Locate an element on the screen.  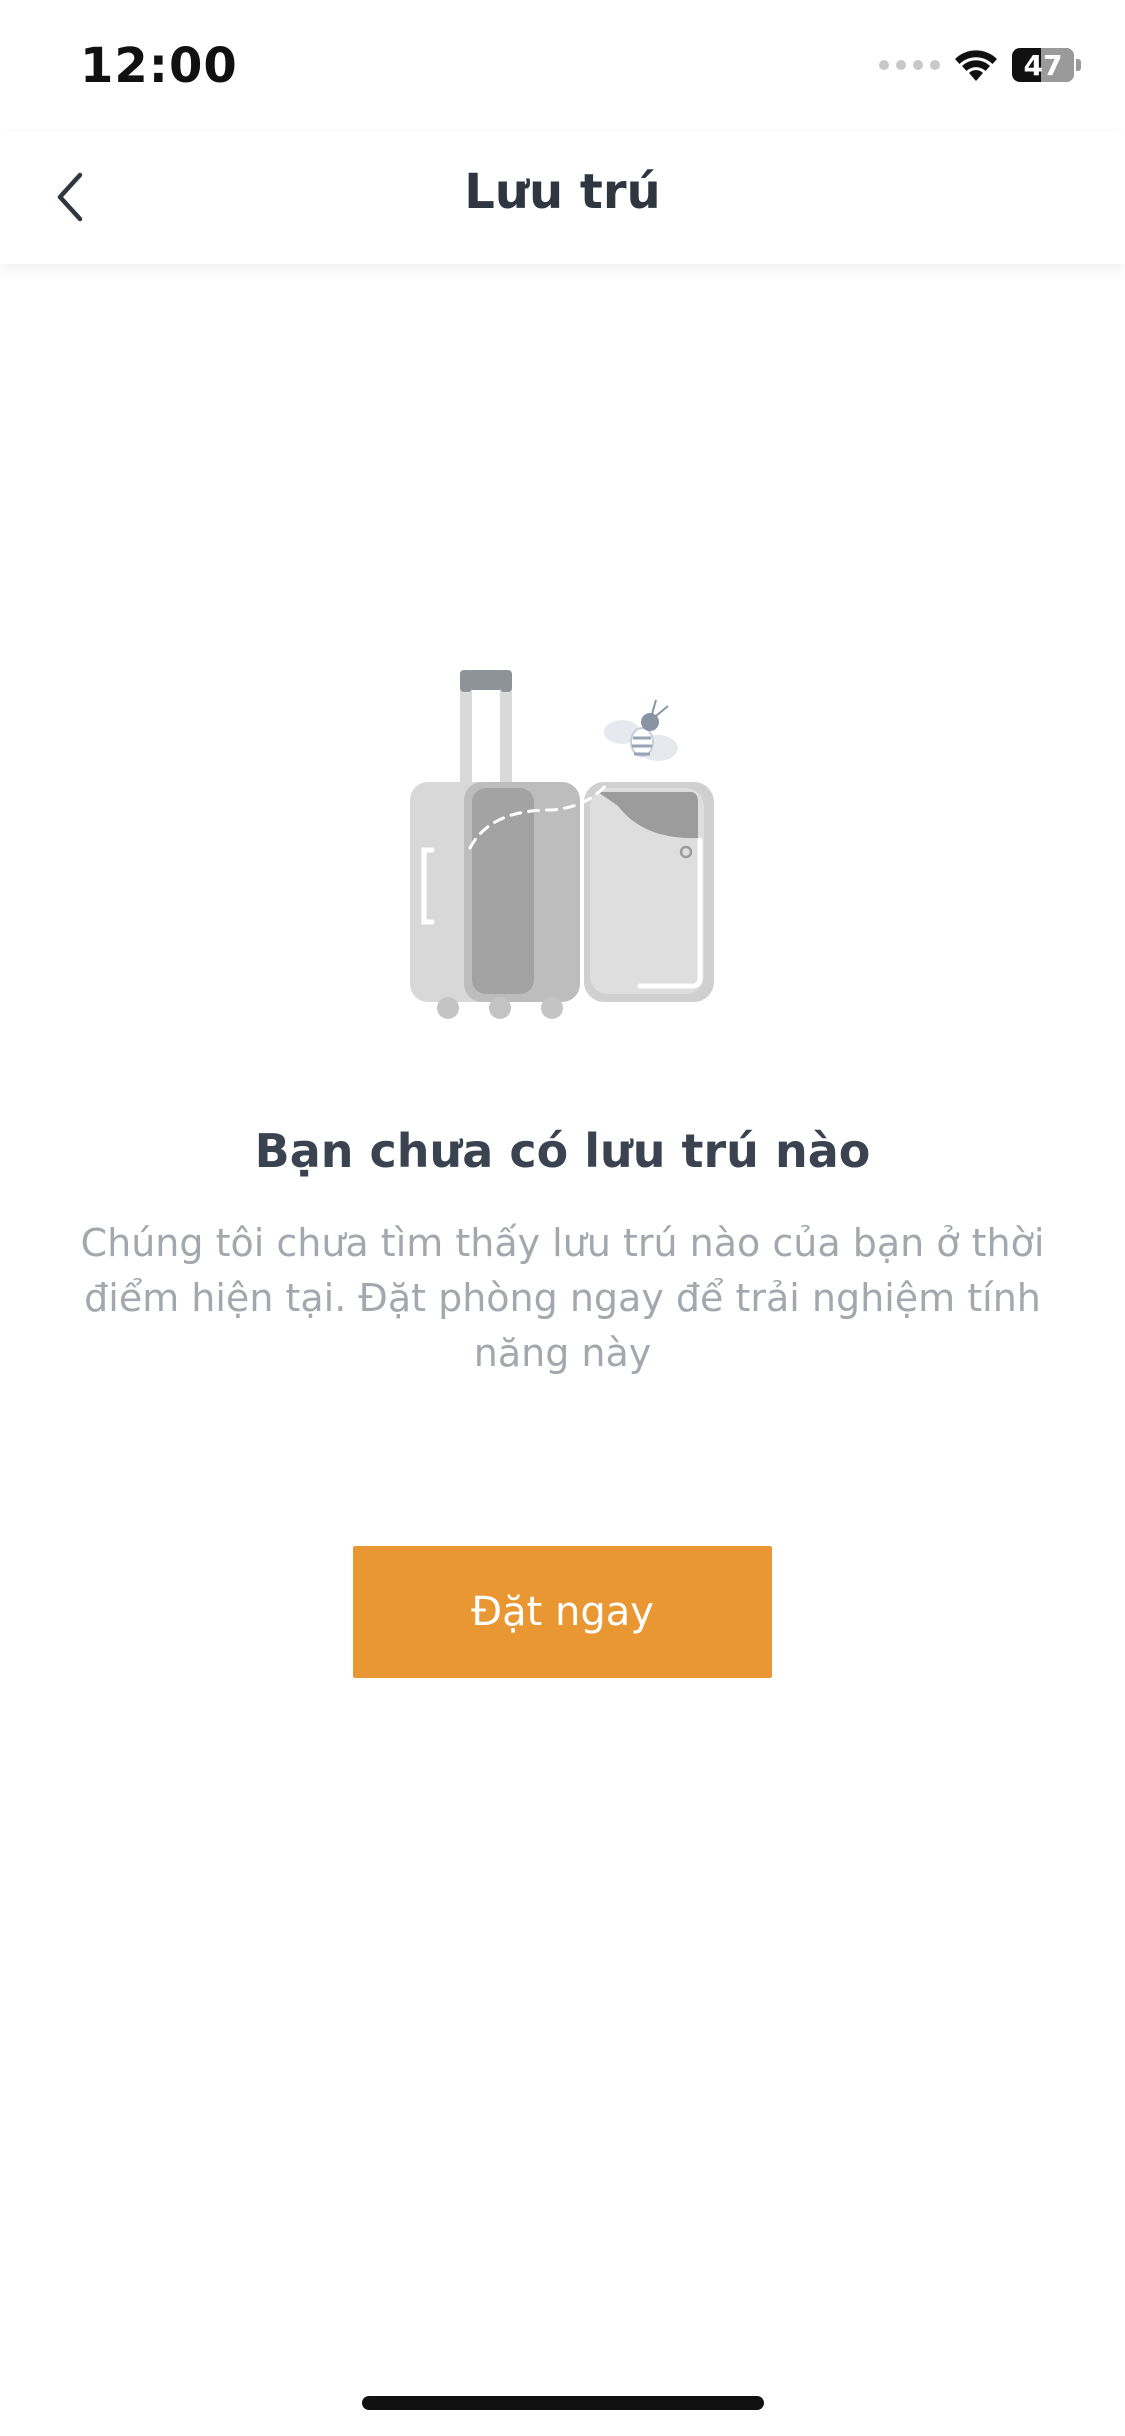
battery-level: 47 is located at coordinates (1043, 65).